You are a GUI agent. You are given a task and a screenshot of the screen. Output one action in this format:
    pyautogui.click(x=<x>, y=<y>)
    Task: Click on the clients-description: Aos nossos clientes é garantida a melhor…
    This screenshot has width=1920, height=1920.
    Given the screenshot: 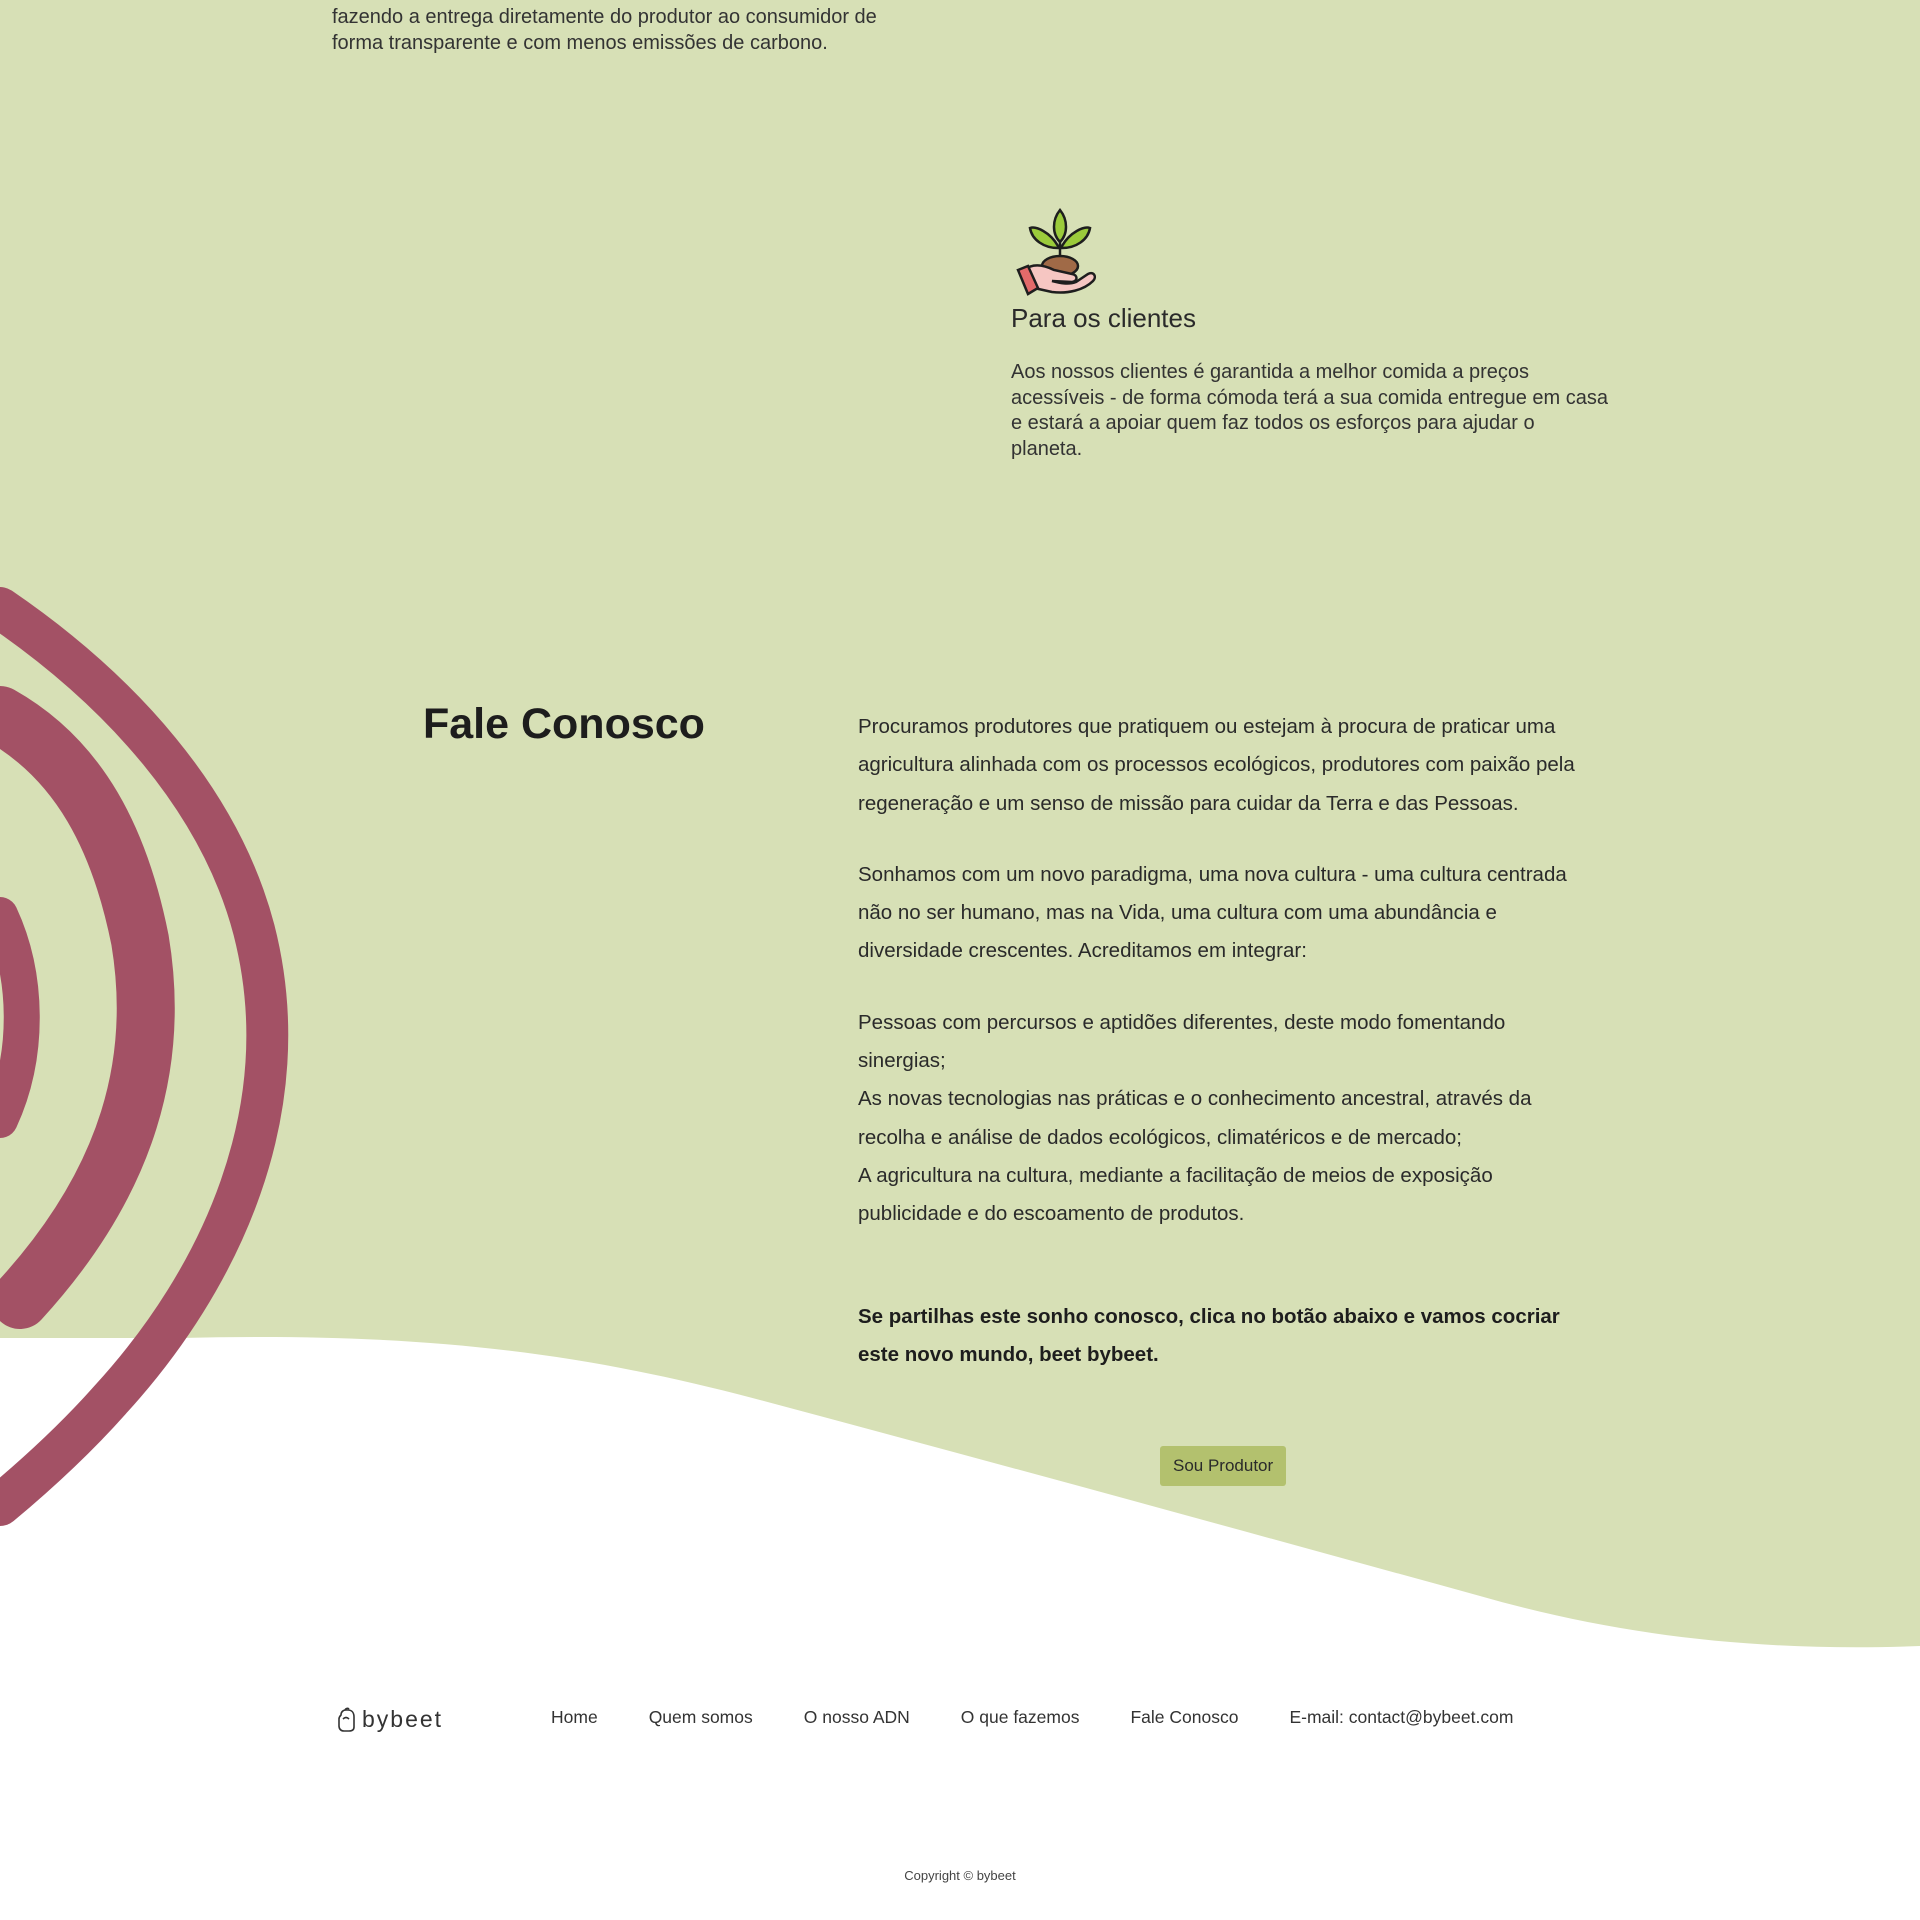 What is the action you would take?
    pyautogui.click(x=1309, y=410)
    